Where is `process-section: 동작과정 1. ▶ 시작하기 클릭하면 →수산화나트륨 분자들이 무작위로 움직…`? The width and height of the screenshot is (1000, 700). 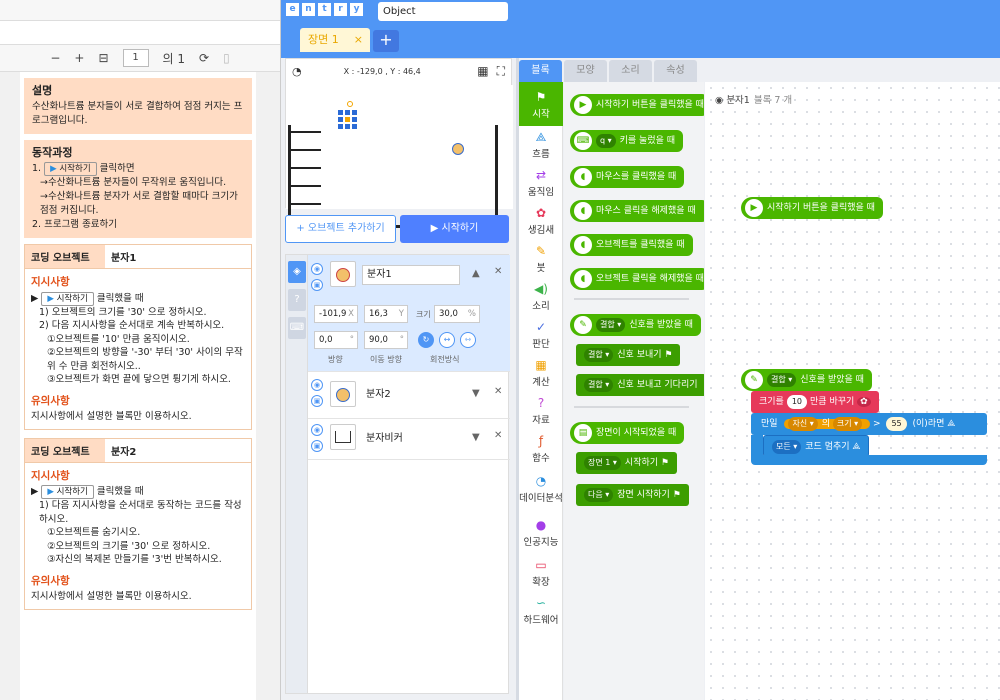 process-section: 동작과정 1. ▶ 시작하기 클릭하면 →수산화나트륨 분자들이 무작위로 움직… is located at coordinates (138, 189).